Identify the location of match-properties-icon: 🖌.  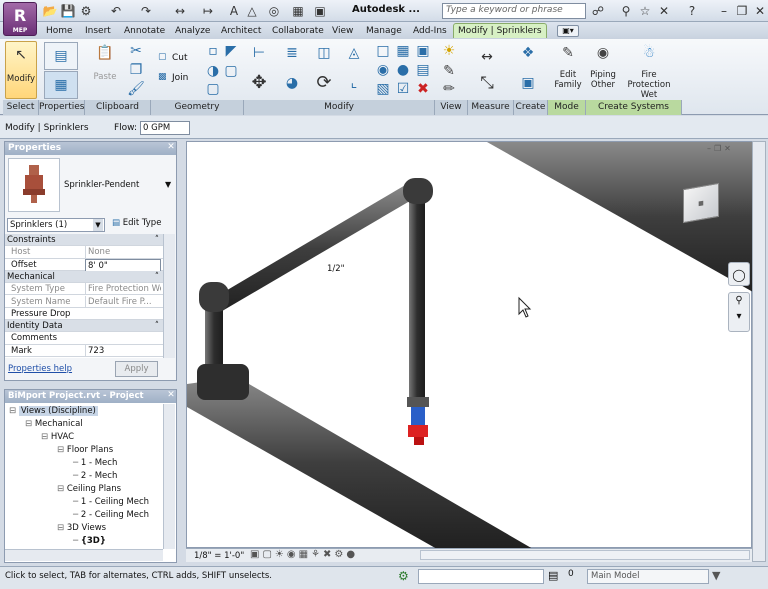
(136, 89).